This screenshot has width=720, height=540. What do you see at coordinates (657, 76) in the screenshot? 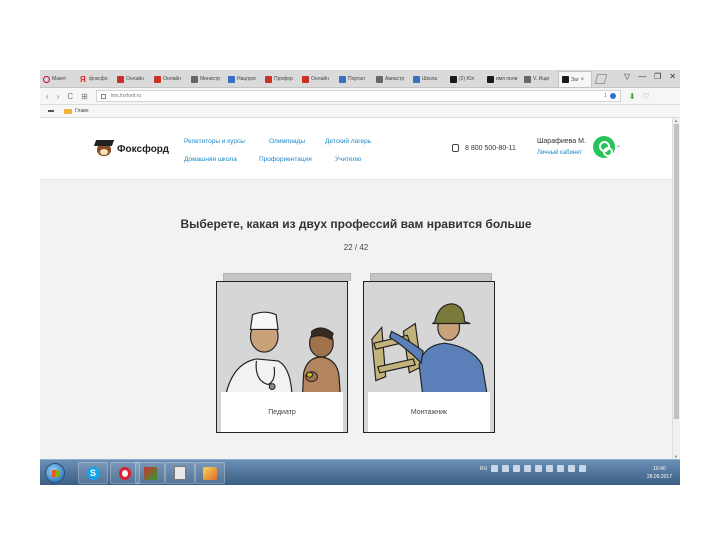
I see `maximize-icon: ❐` at bounding box center [657, 76].